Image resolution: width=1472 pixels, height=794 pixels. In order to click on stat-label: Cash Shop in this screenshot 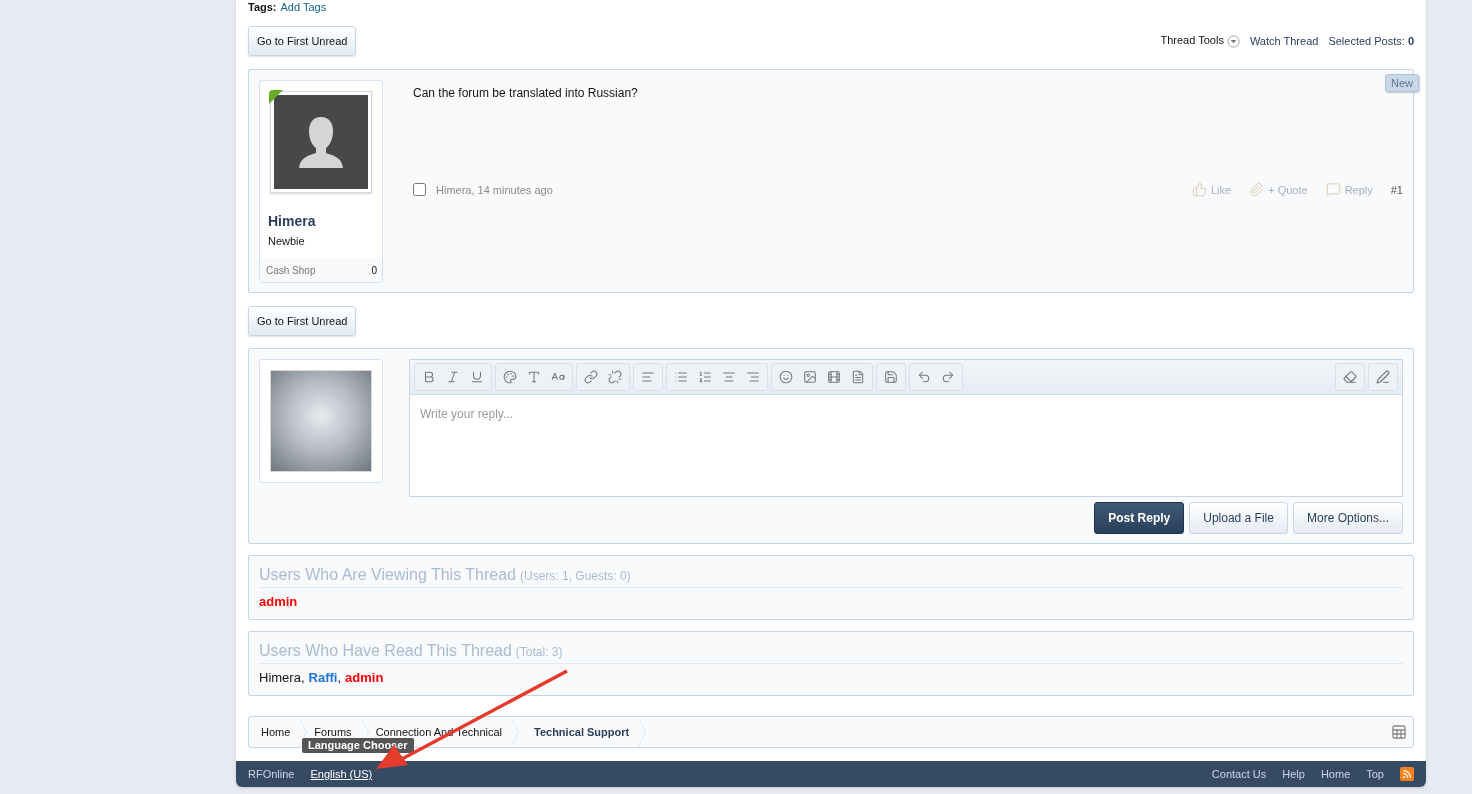, I will do `click(291, 270)`.